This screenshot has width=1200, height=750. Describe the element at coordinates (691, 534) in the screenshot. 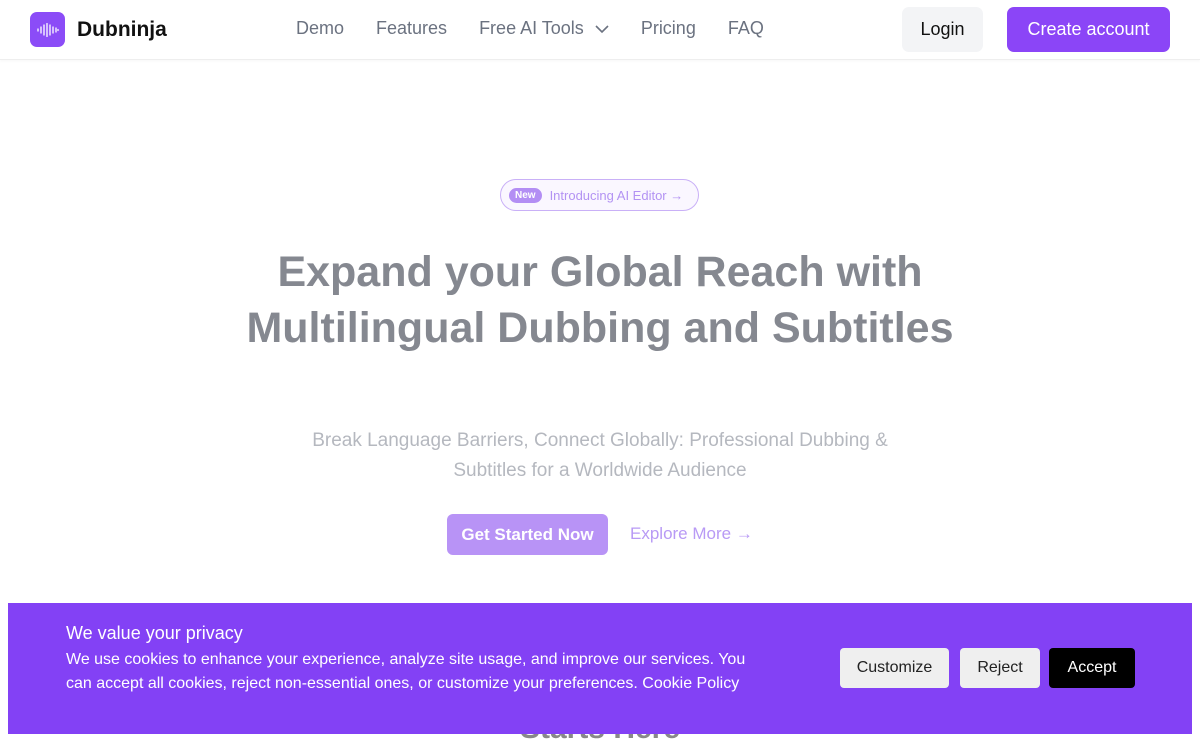

I see `explore-more-link: Explore More →` at that location.